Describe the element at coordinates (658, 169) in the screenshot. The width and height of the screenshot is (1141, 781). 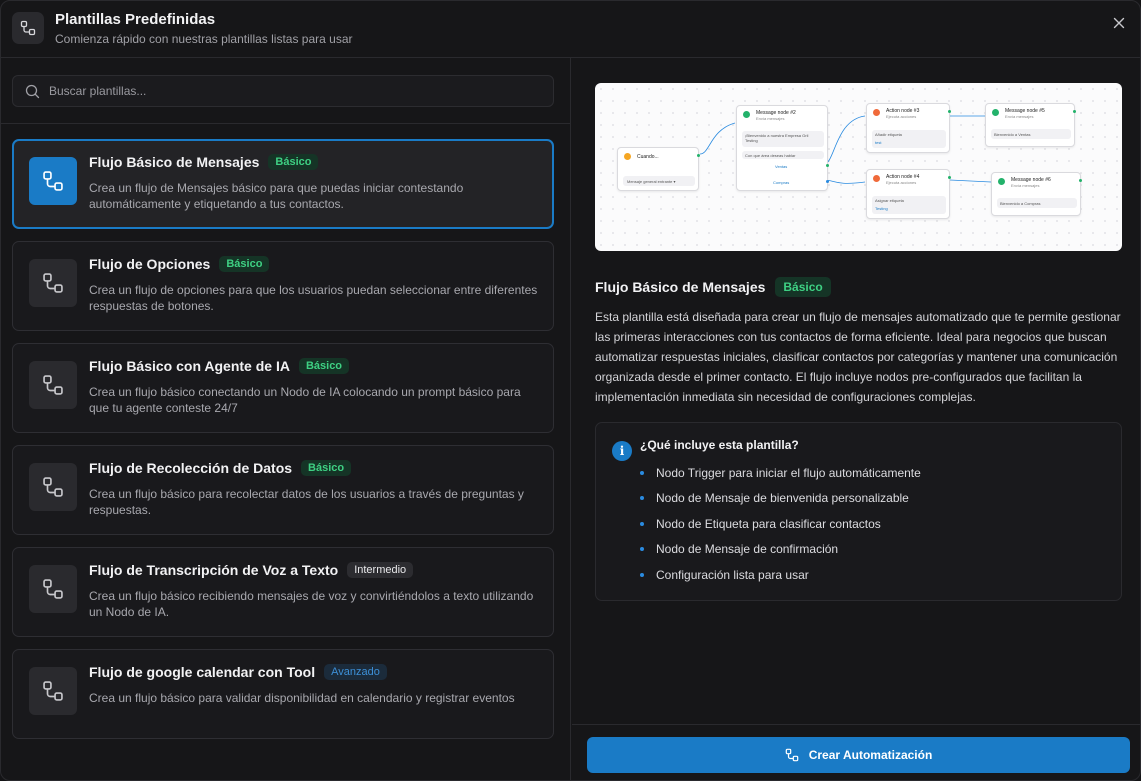
I see `trigger-node: Cuando... Mensaje general entrante ▾` at that location.